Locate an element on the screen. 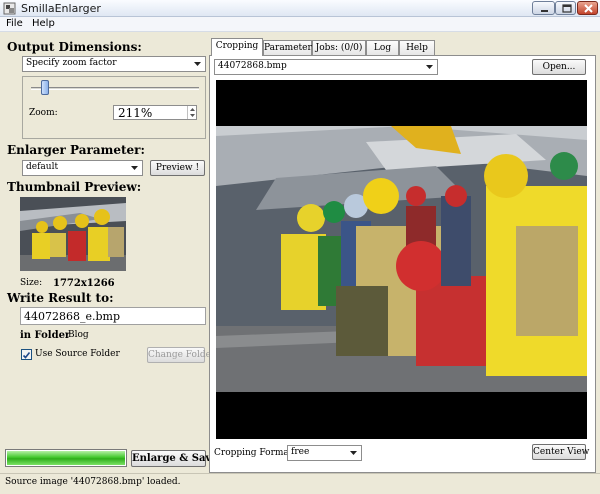  cropping-format-value: free is located at coordinates (300, 452).